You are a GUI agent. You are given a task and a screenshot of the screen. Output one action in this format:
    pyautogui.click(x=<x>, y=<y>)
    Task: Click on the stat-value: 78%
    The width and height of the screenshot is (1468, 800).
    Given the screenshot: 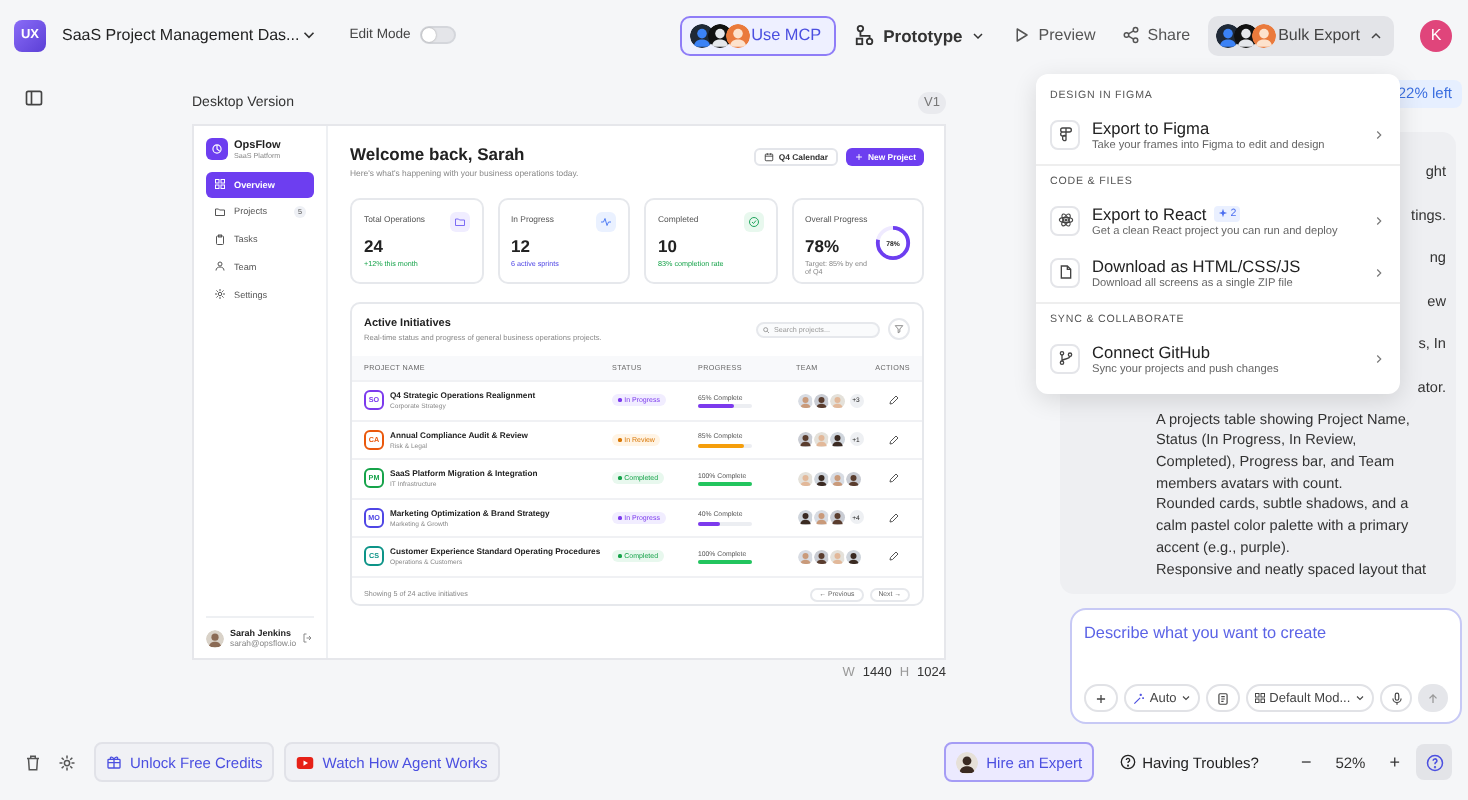 What is the action you would take?
    pyautogui.click(x=822, y=246)
    